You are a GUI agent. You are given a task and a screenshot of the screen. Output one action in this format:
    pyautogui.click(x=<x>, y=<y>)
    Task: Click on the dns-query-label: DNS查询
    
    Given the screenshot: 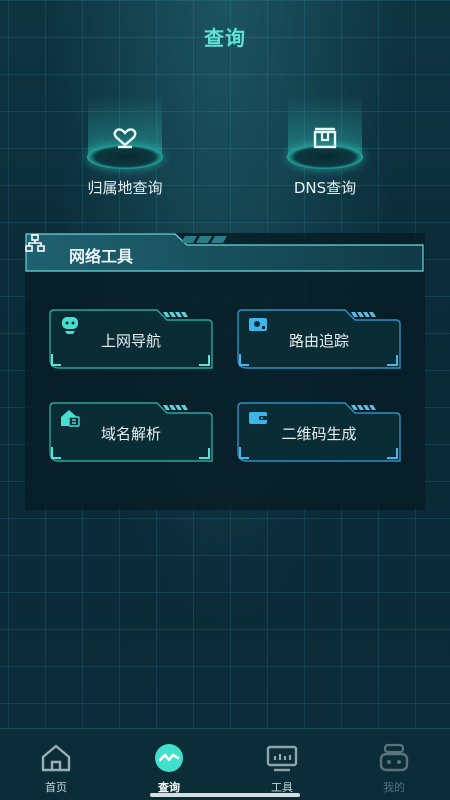 What is the action you would take?
    pyautogui.click(x=325, y=188)
    